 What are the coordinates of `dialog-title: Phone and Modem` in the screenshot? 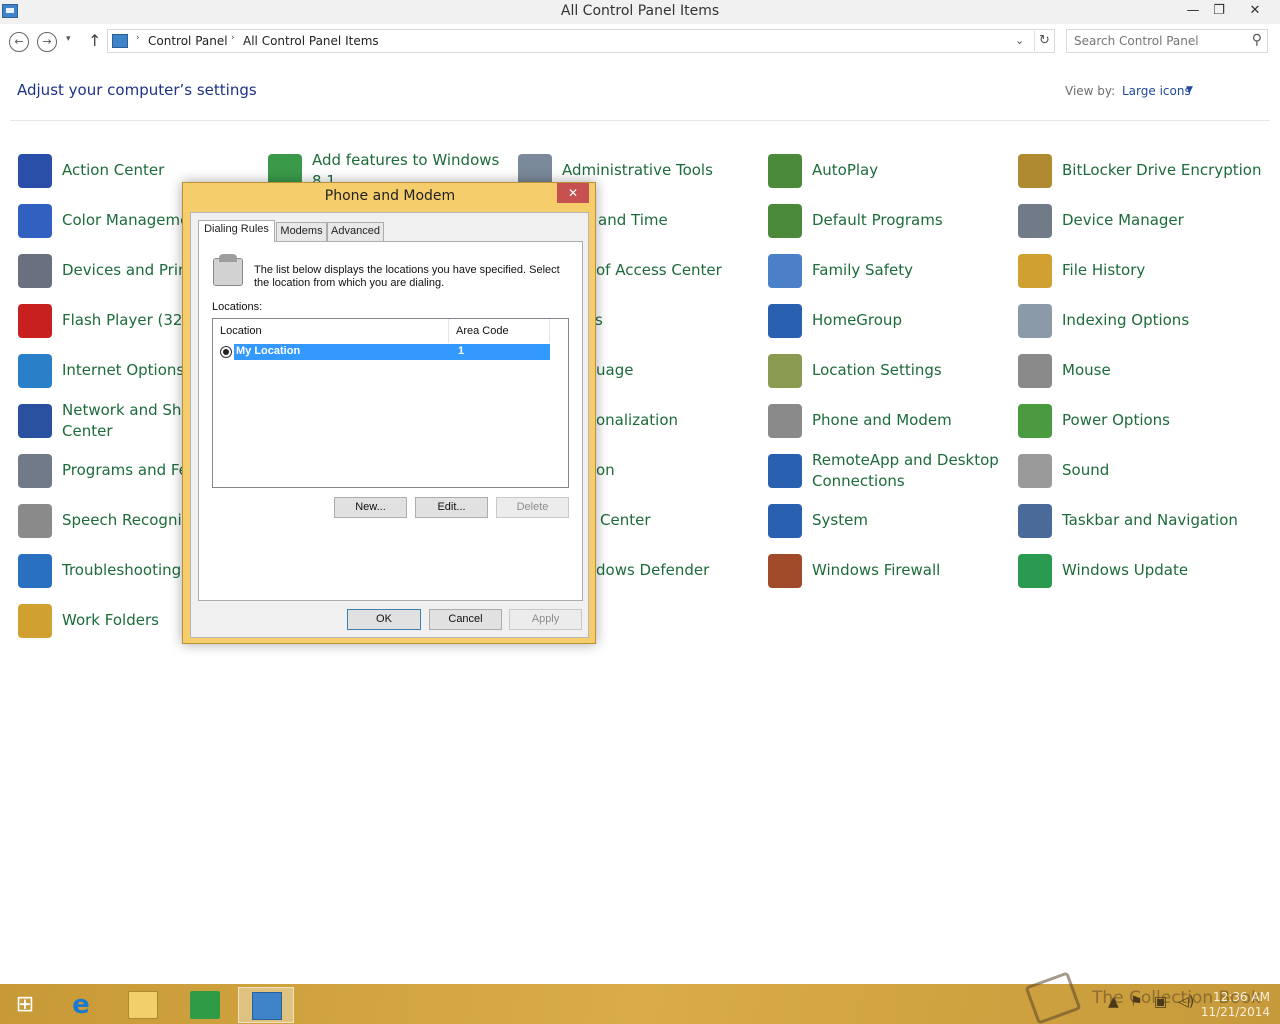 It's located at (390, 196).